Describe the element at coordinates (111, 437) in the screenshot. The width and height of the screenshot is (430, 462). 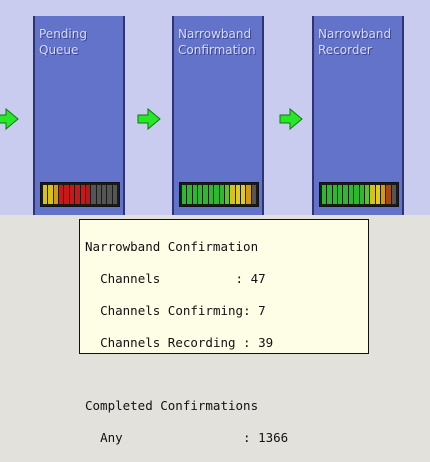
I see `tooltip-label: Any` at that location.